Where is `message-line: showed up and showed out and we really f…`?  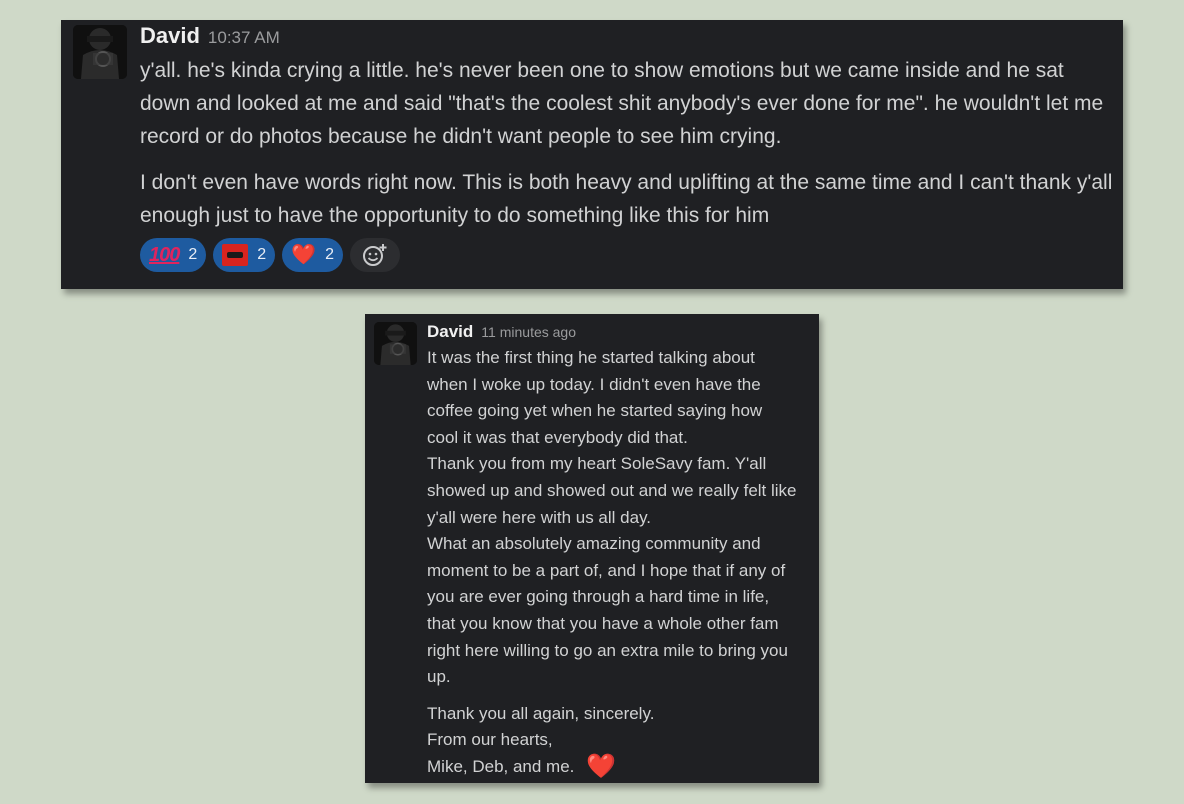 message-line: showed up and showed out and we really f… is located at coordinates (612, 490).